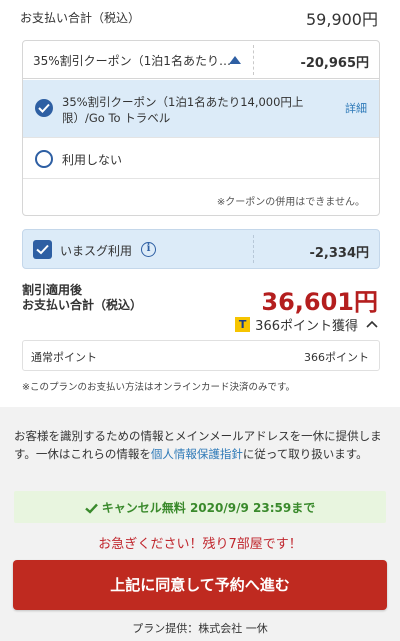  What do you see at coordinates (372, 324) in the screenshot?
I see `chevron-up-icon` at bounding box center [372, 324].